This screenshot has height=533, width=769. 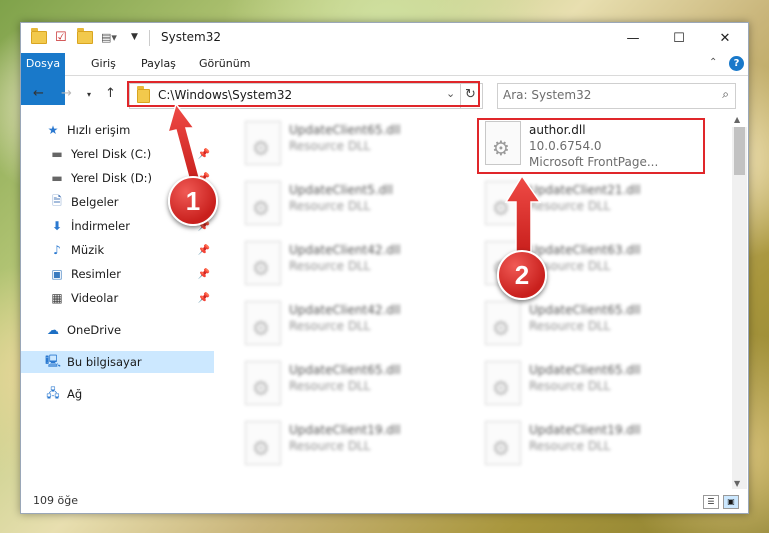 What do you see at coordinates (89, 94) in the screenshot?
I see `recent-locations-chevron-icon: ▾` at bounding box center [89, 94].